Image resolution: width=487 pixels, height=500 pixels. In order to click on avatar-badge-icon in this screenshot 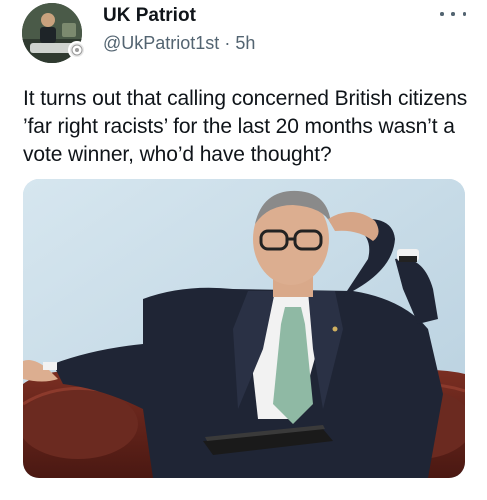, I will do `click(77, 50)`.